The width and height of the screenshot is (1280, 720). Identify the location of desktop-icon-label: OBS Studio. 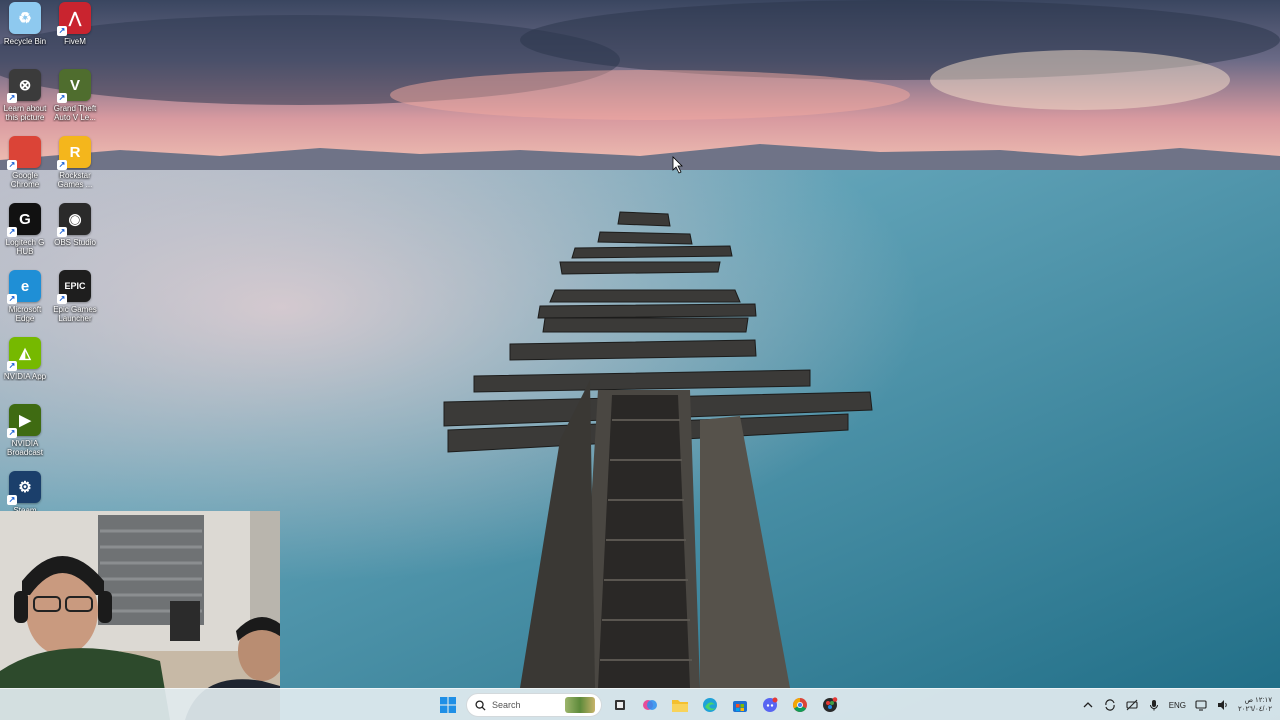
(75, 242).